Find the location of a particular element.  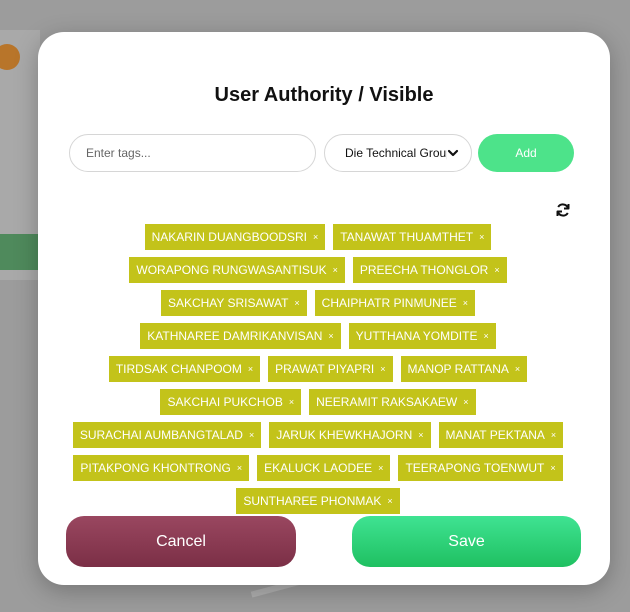

tag-chip: NAKARIN DUANGBOODSRI × is located at coordinates (235, 237).